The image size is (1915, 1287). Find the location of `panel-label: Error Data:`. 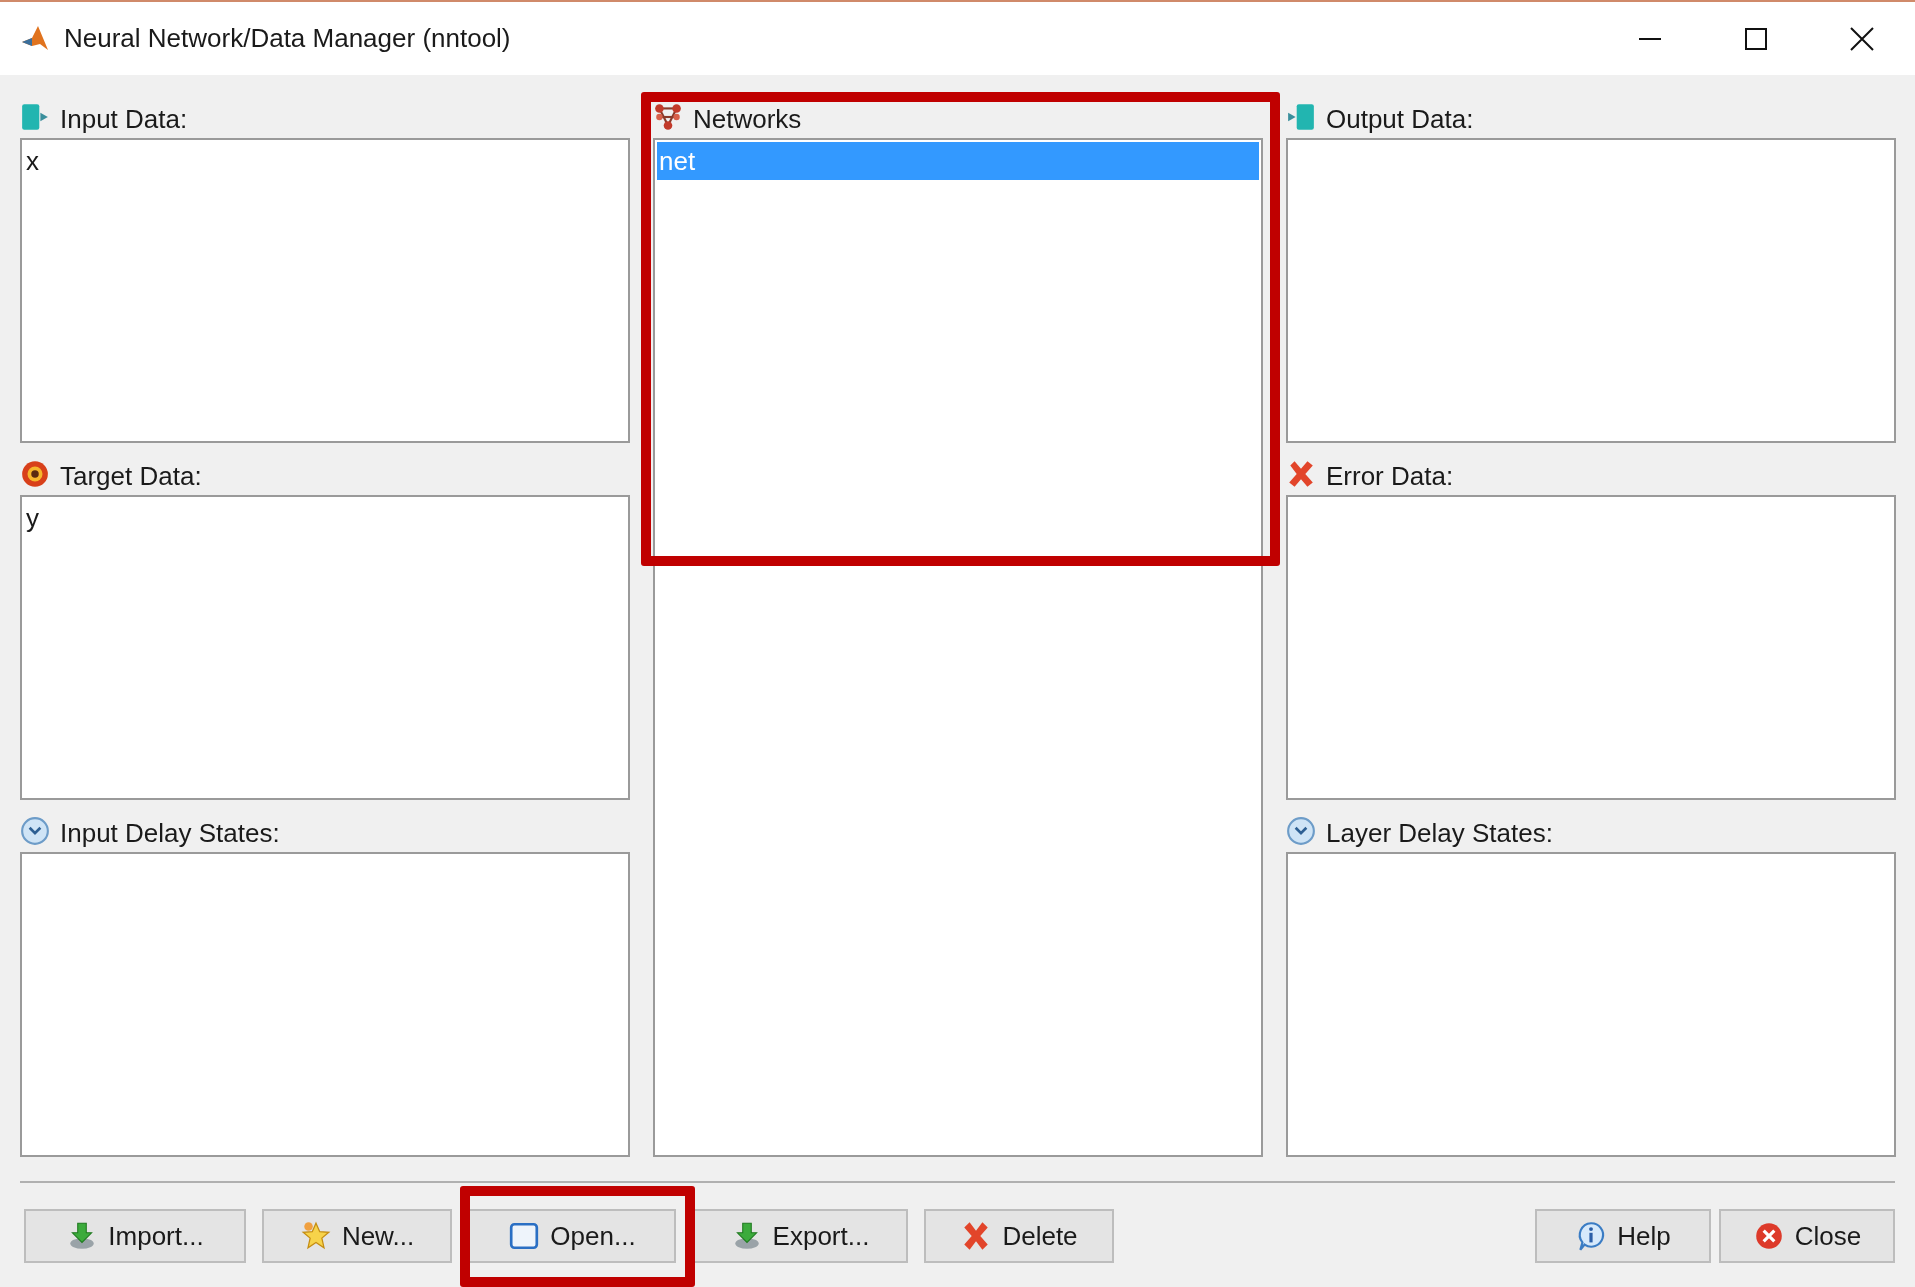

panel-label: Error Data: is located at coordinates (1390, 476).